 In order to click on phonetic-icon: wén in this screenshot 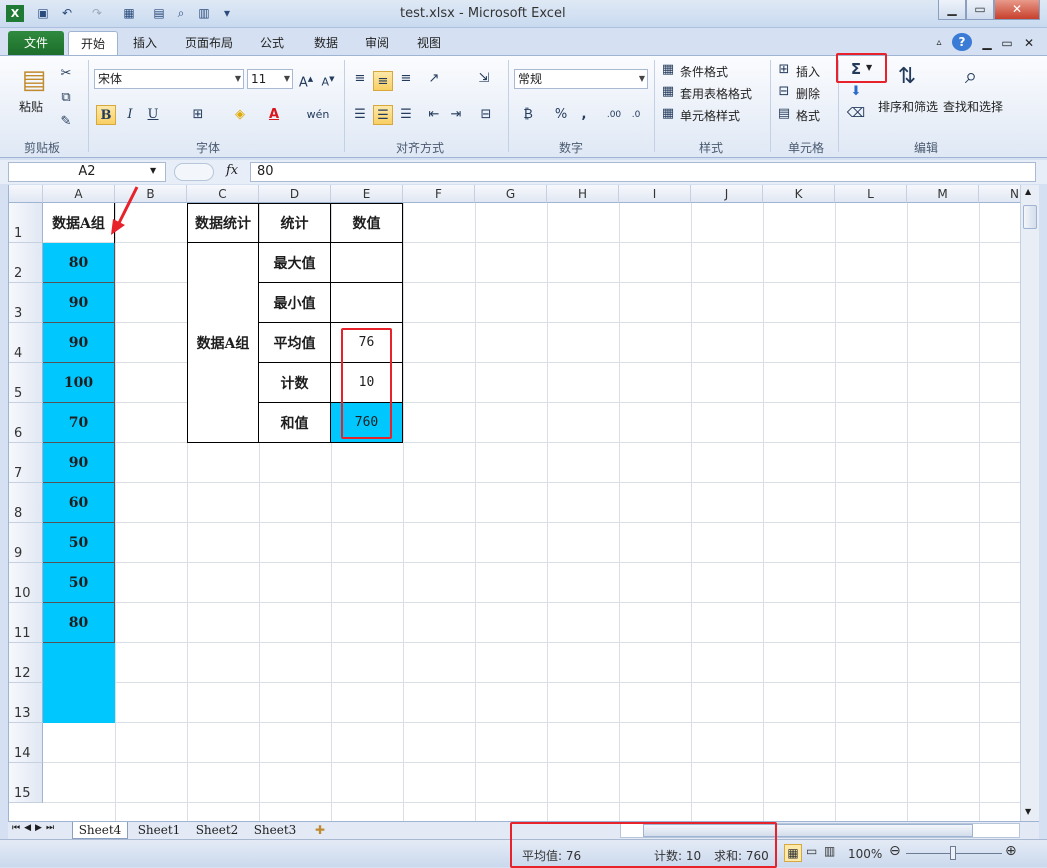, I will do `click(318, 115)`.